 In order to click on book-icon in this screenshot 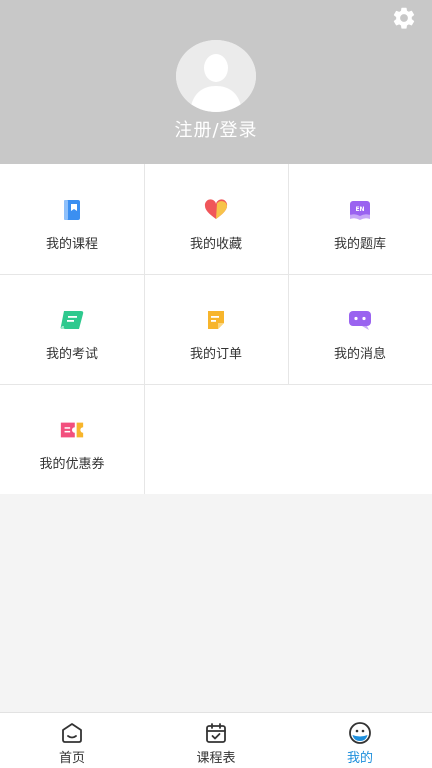, I will do `click(72, 210)`.